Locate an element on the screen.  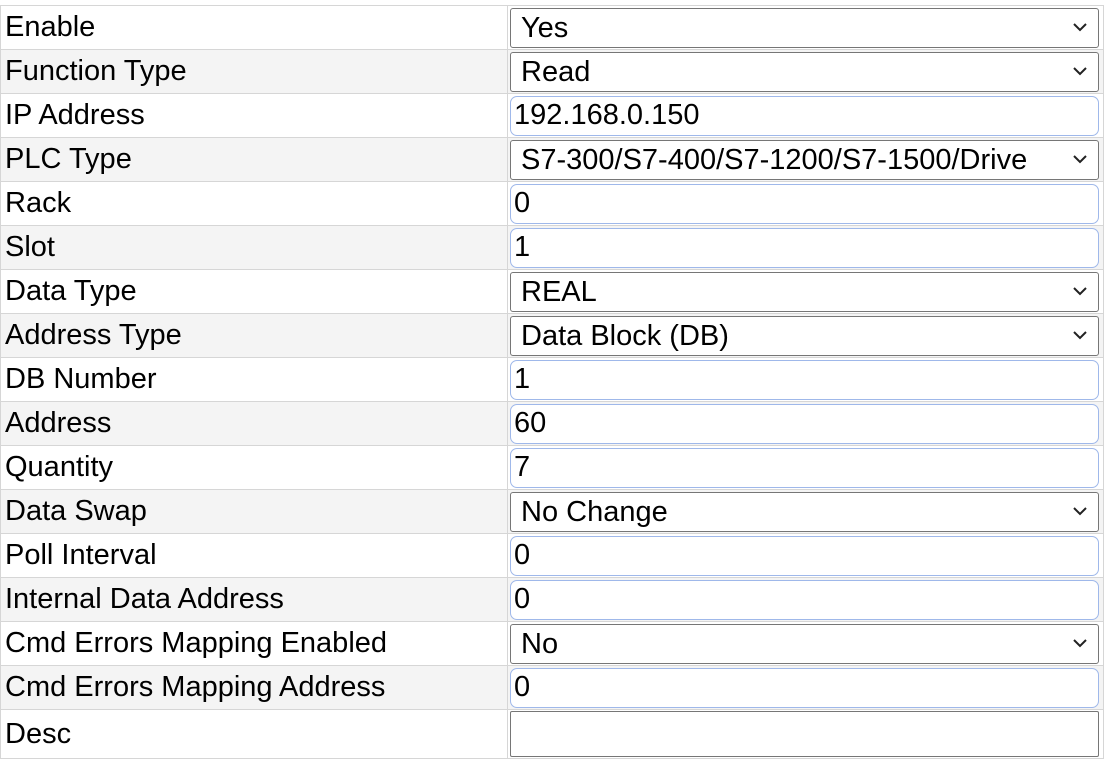
field-label: Data Type is located at coordinates (254, 291).